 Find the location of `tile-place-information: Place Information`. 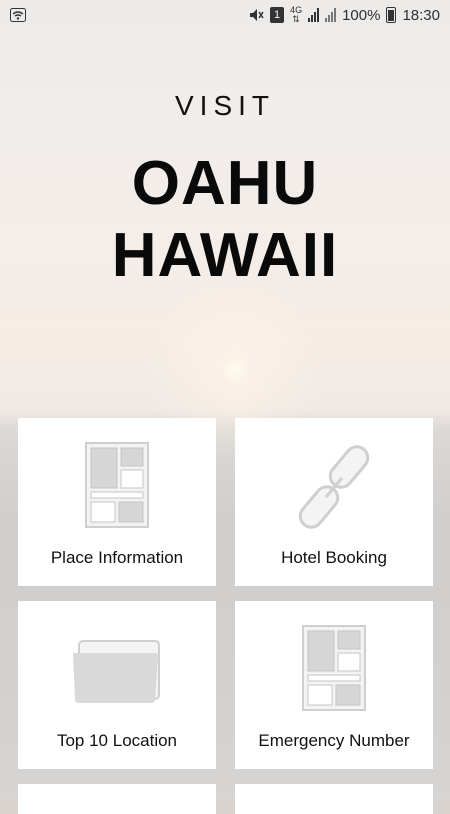

tile-place-information: Place Information is located at coordinates (117, 502).